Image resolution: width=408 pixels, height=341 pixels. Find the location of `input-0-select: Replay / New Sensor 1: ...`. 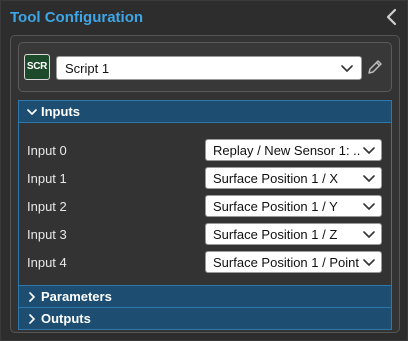

input-0-select: Replay / New Sensor 1: ... is located at coordinates (293, 150).